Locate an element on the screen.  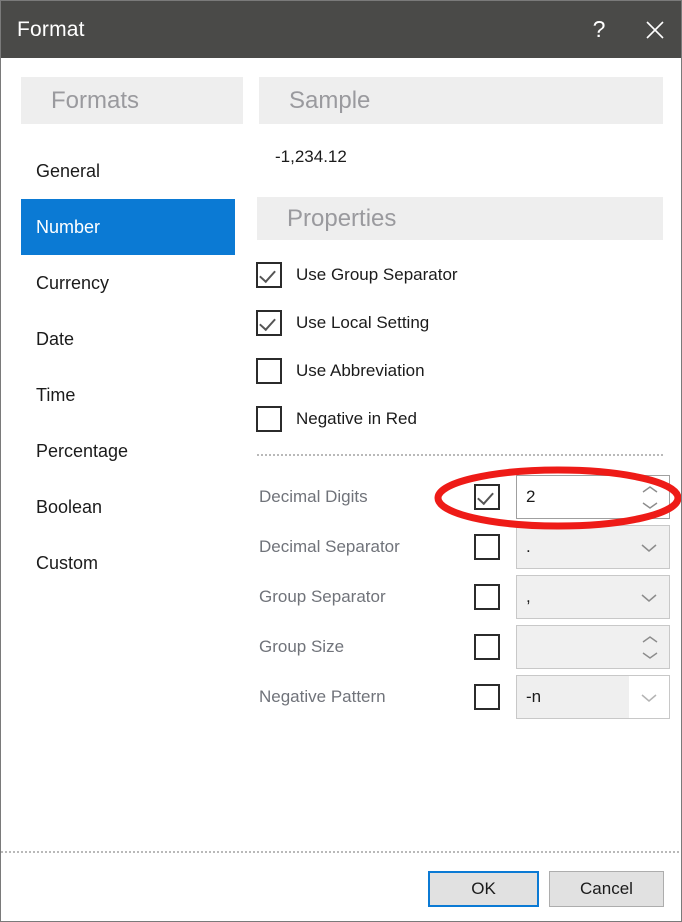
checkbox-row-use-abbreviation: Use Abbreviation is located at coordinates (340, 371).